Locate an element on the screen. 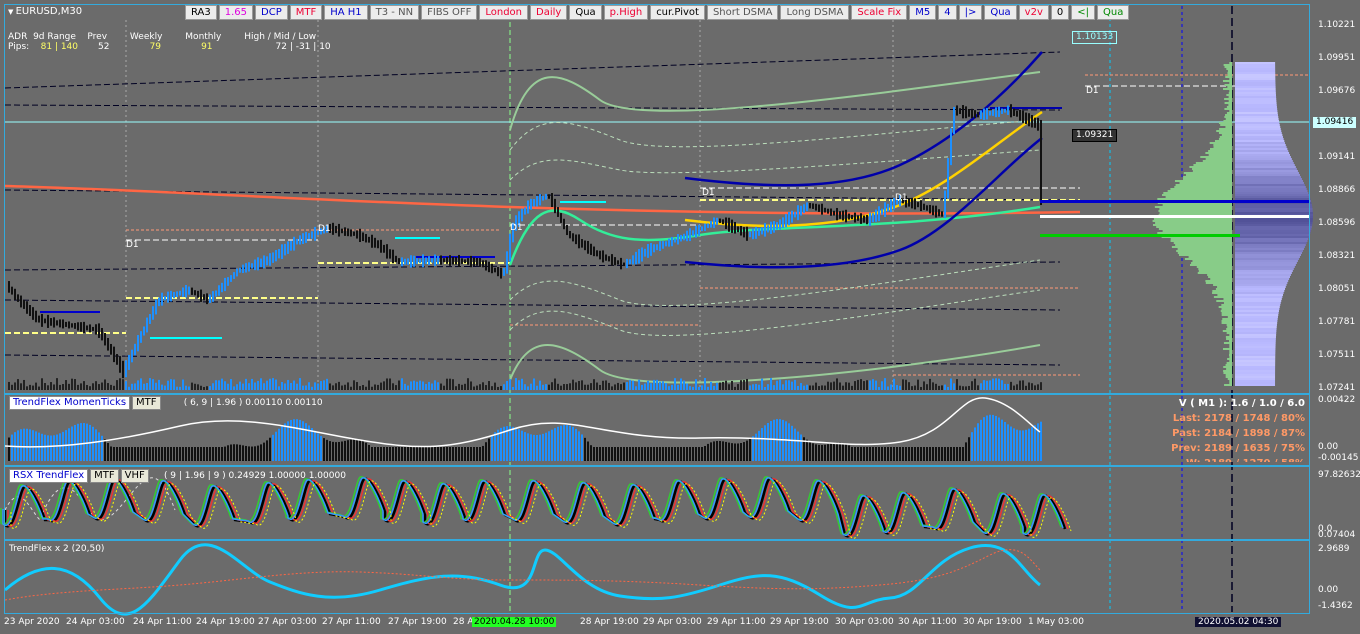  dropdown-icon: ▼ is located at coordinates (12, 12).